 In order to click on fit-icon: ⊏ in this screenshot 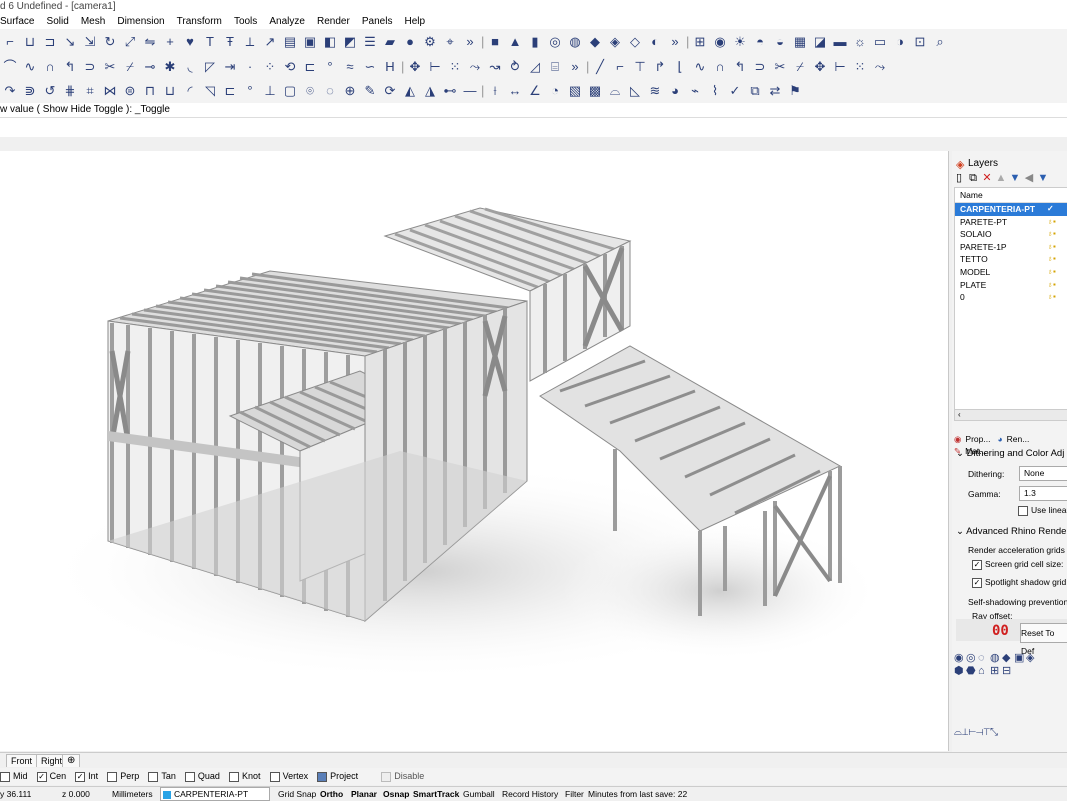, I will do `click(310, 67)`.